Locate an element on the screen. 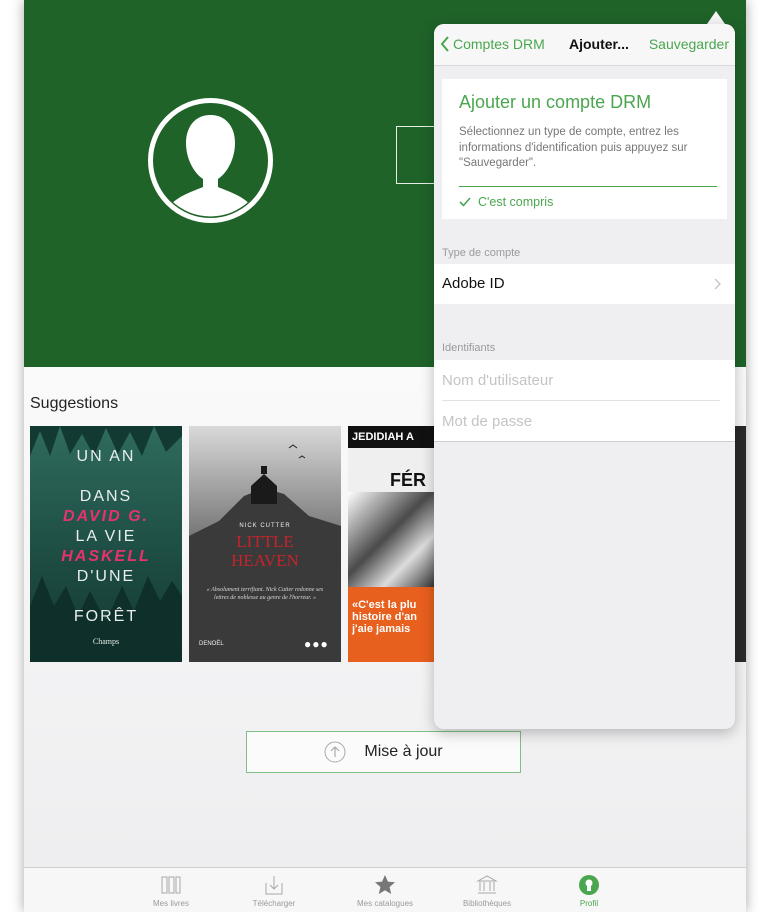 This screenshot has height=912, width=758. suggestions-title: Suggestions is located at coordinates (74, 403).